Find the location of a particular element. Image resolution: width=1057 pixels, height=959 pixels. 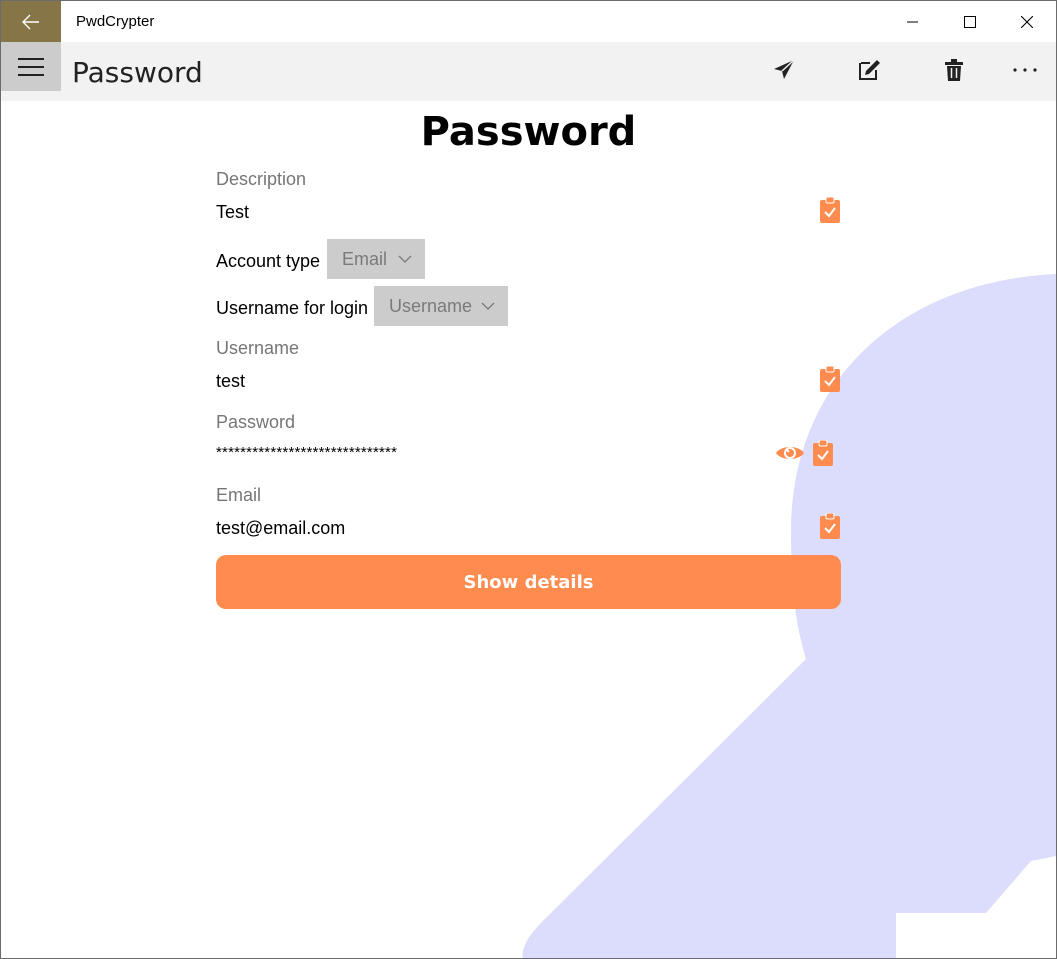

minimize-button is located at coordinates (913, 21).